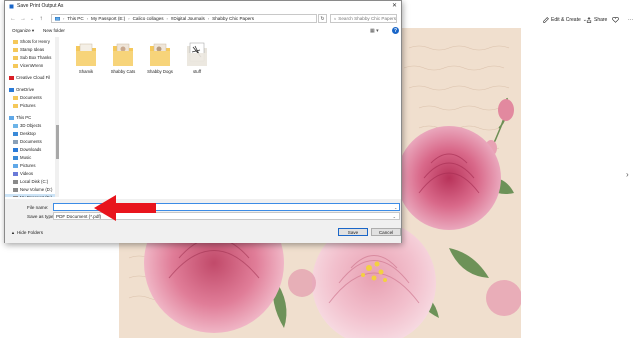  I want to click on nav-item-label: Sub Box Thanks, so click(36, 57).